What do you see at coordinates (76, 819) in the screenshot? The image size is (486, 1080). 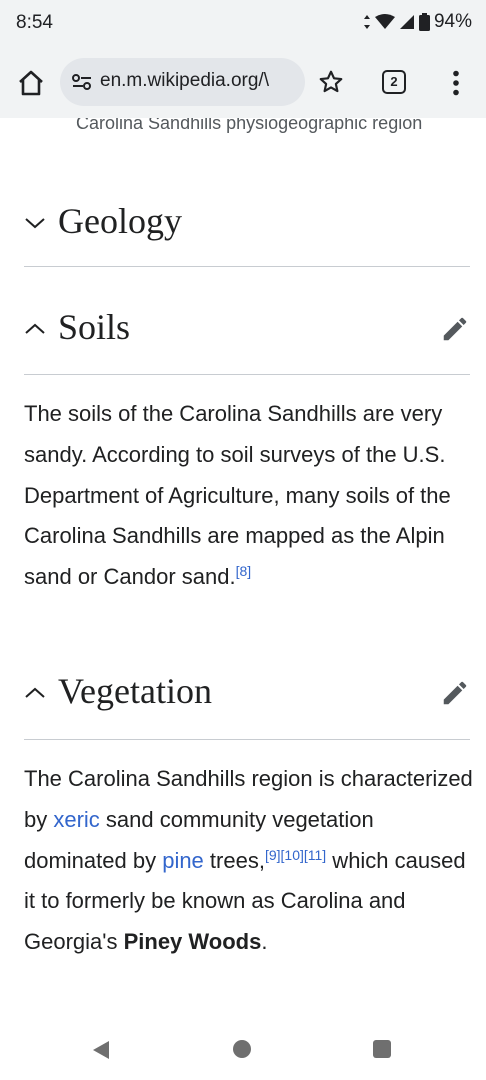 I see `link-xeric: xeric` at bounding box center [76, 819].